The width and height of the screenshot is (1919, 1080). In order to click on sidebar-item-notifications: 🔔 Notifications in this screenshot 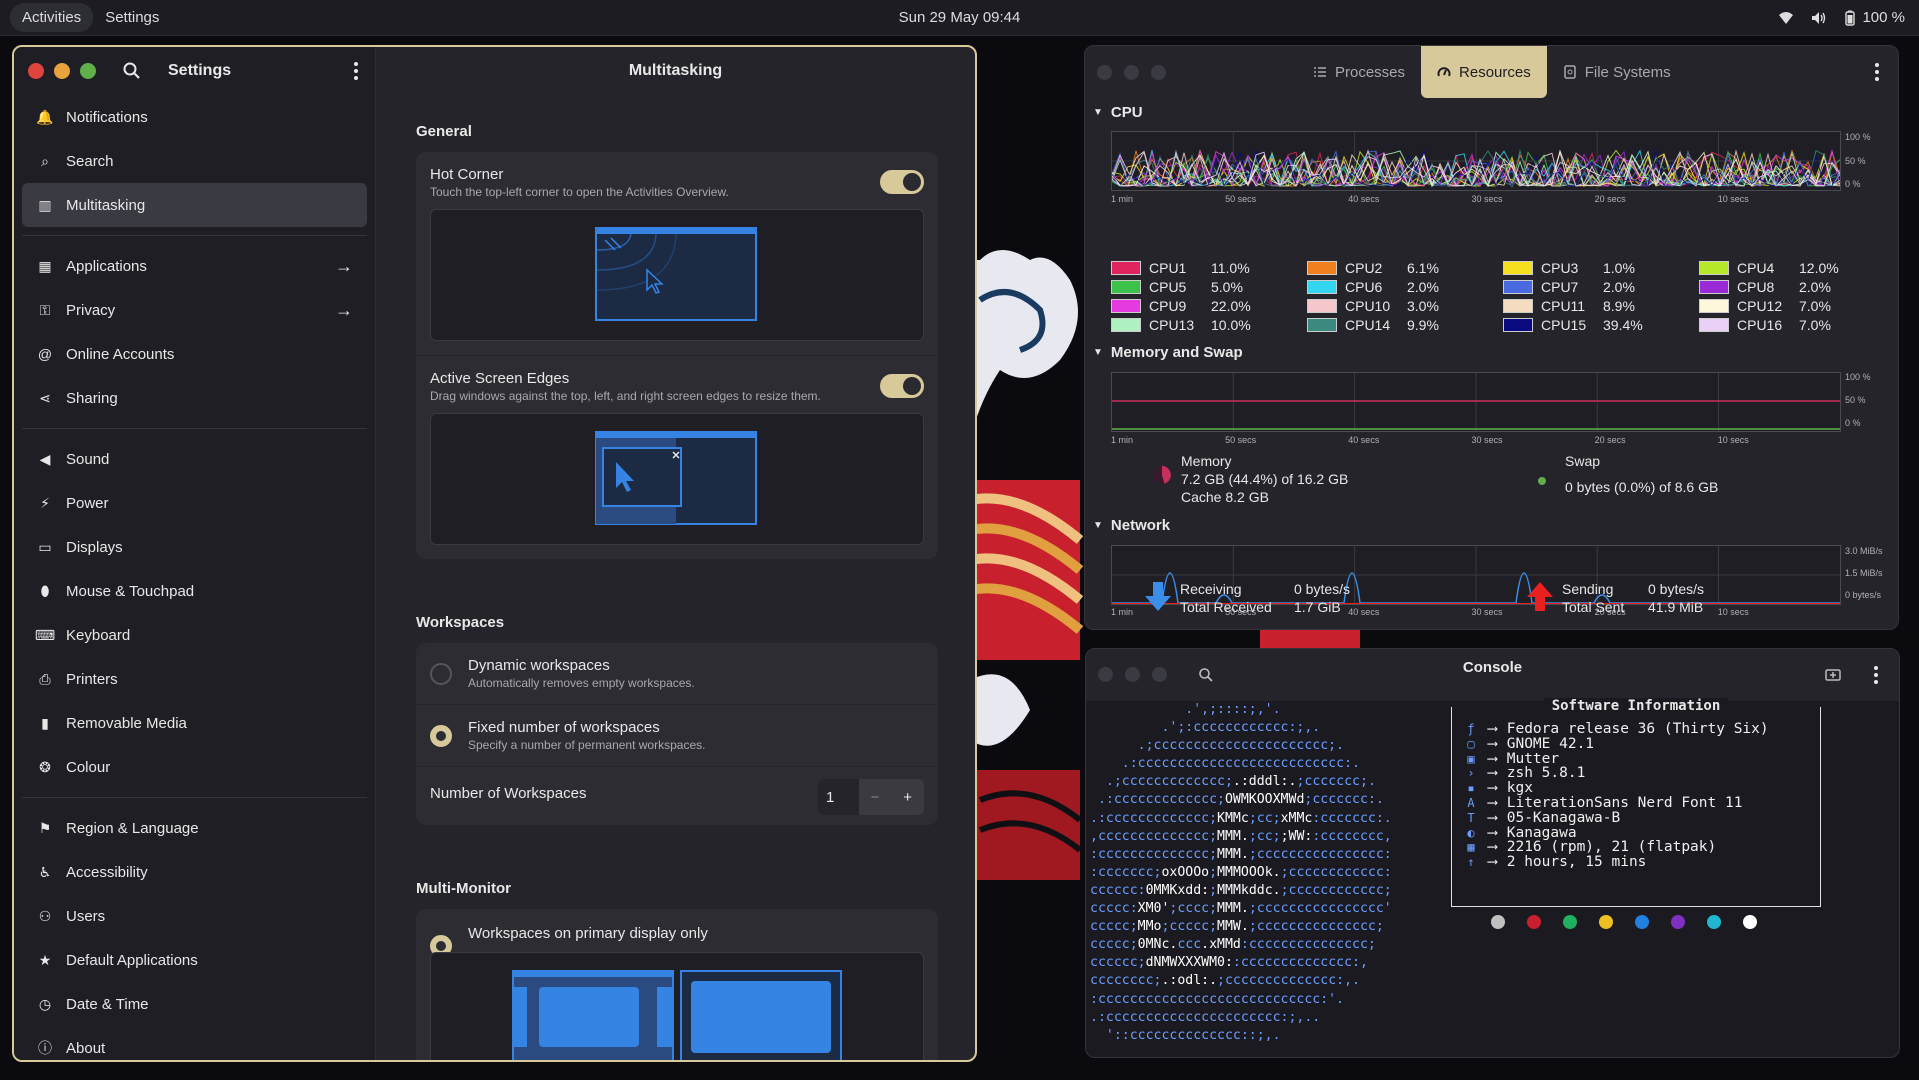, I will do `click(194, 117)`.